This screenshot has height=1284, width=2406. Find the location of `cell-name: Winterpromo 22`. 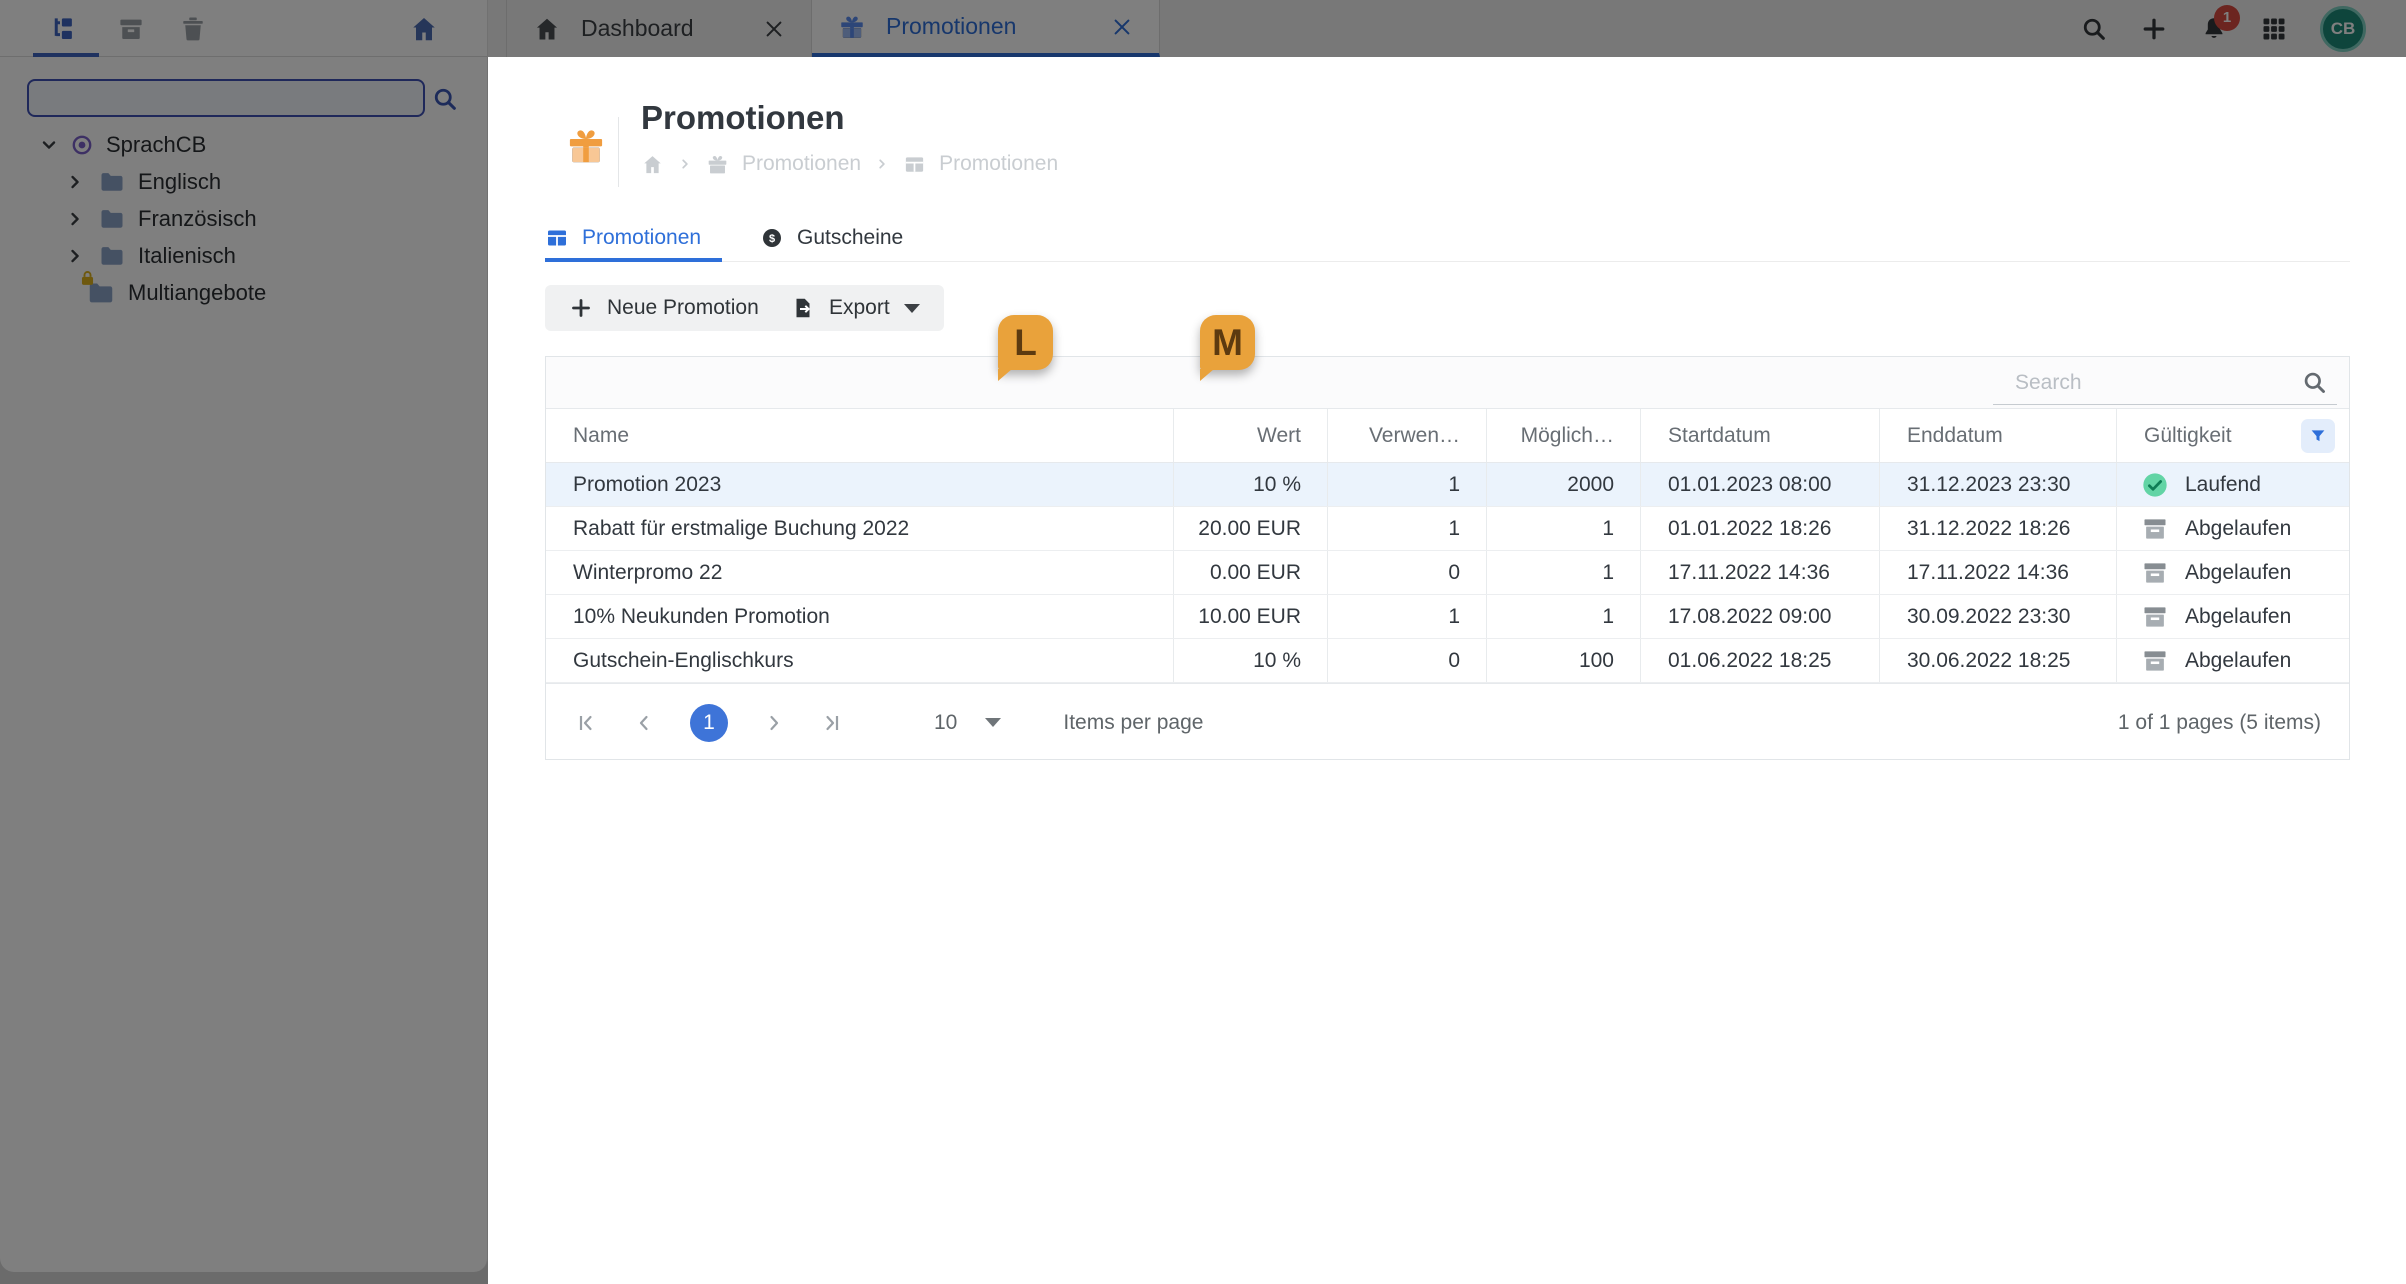

cell-name: Winterpromo 22 is located at coordinates (648, 572).